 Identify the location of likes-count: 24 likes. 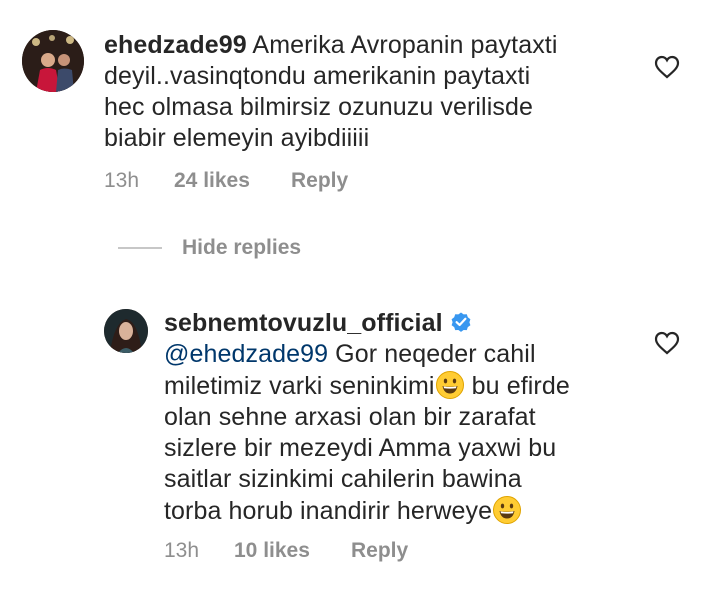
(232, 181).